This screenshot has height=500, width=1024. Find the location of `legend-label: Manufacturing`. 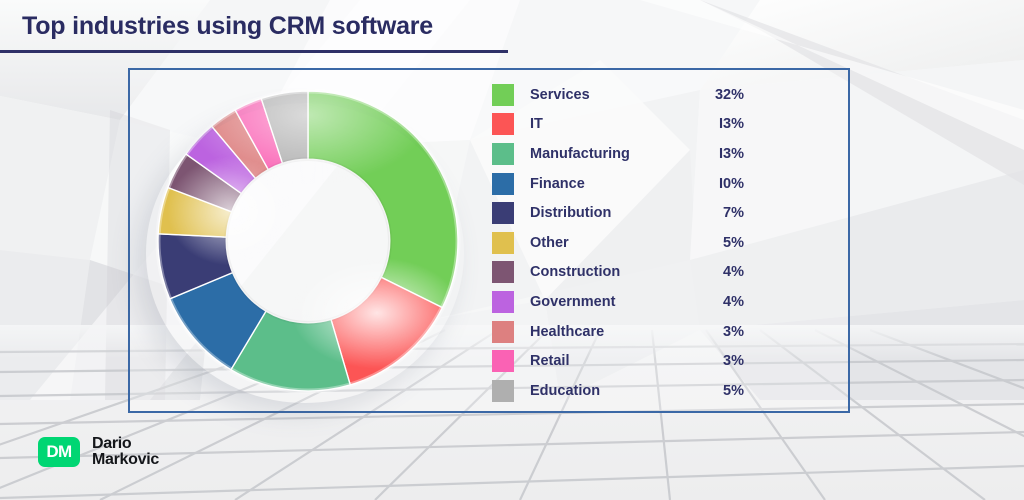

legend-label: Manufacturing is located at coordinates (580, 153).